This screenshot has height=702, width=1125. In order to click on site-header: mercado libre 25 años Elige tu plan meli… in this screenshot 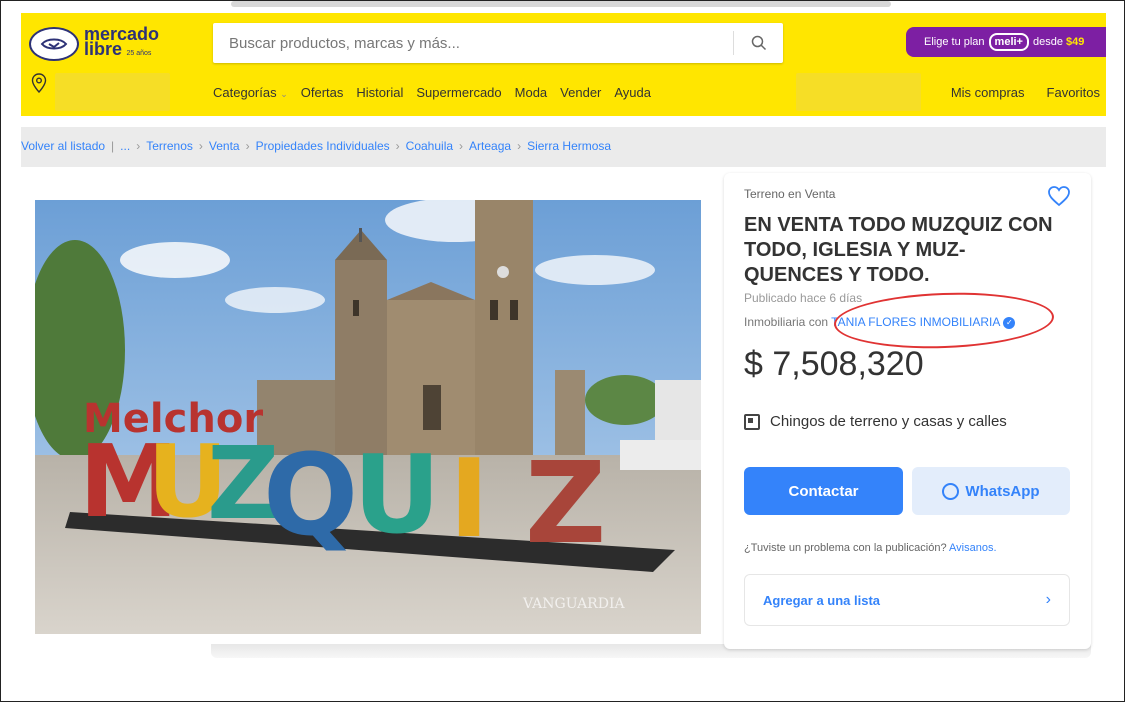, I will do `click(563, 64)`.